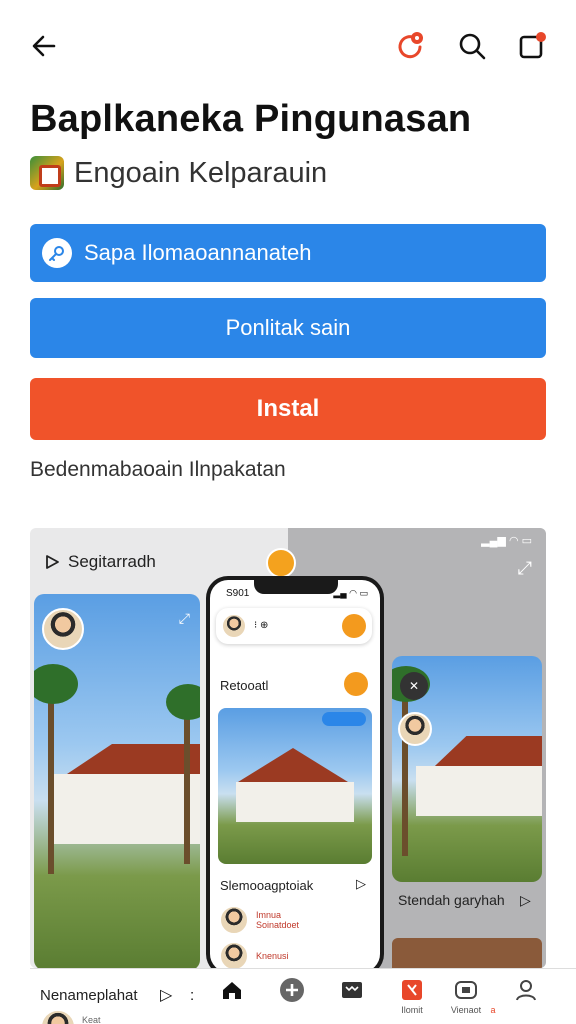  I want to click on right-card-caption: Stendah garyhah, so click(451, 900).